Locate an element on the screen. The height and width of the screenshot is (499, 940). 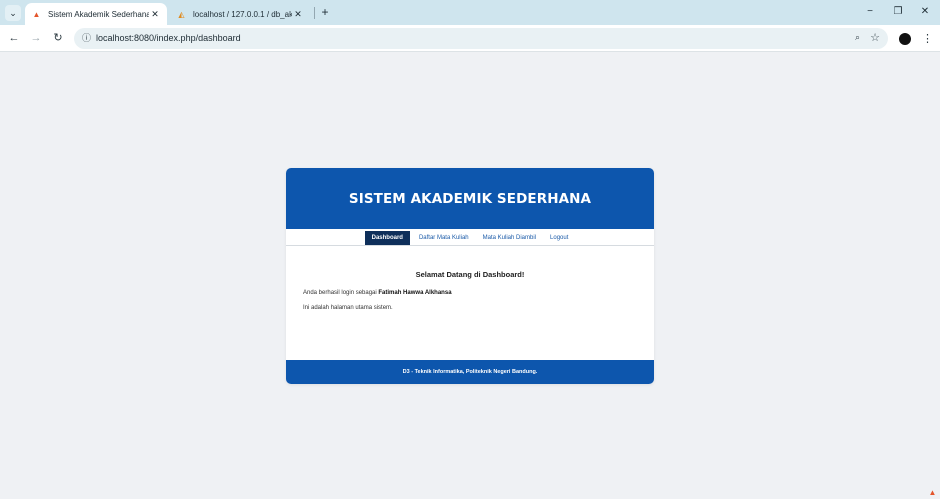
info-text: Ini adalah halaman utama sistem. is located at coordinates (348, 308).